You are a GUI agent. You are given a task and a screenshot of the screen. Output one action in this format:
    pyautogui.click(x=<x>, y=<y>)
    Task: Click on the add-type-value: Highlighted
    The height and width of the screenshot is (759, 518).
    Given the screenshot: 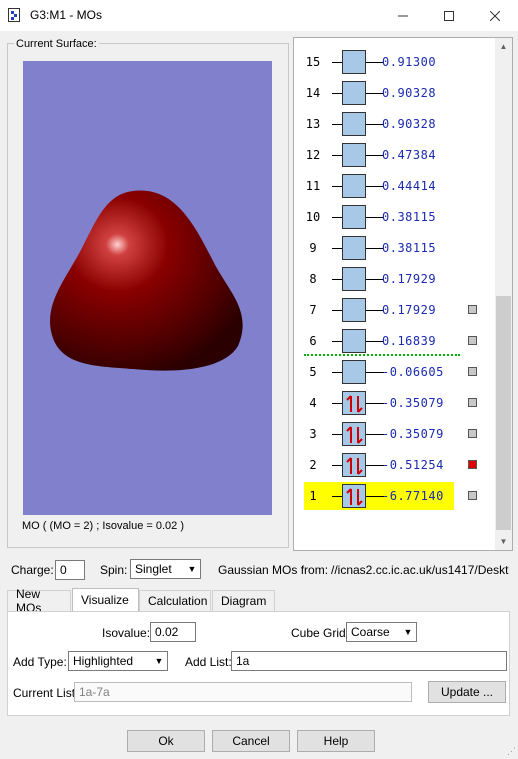 What is the action you would take?
    pyautogui.click(x=103, y=661)
    